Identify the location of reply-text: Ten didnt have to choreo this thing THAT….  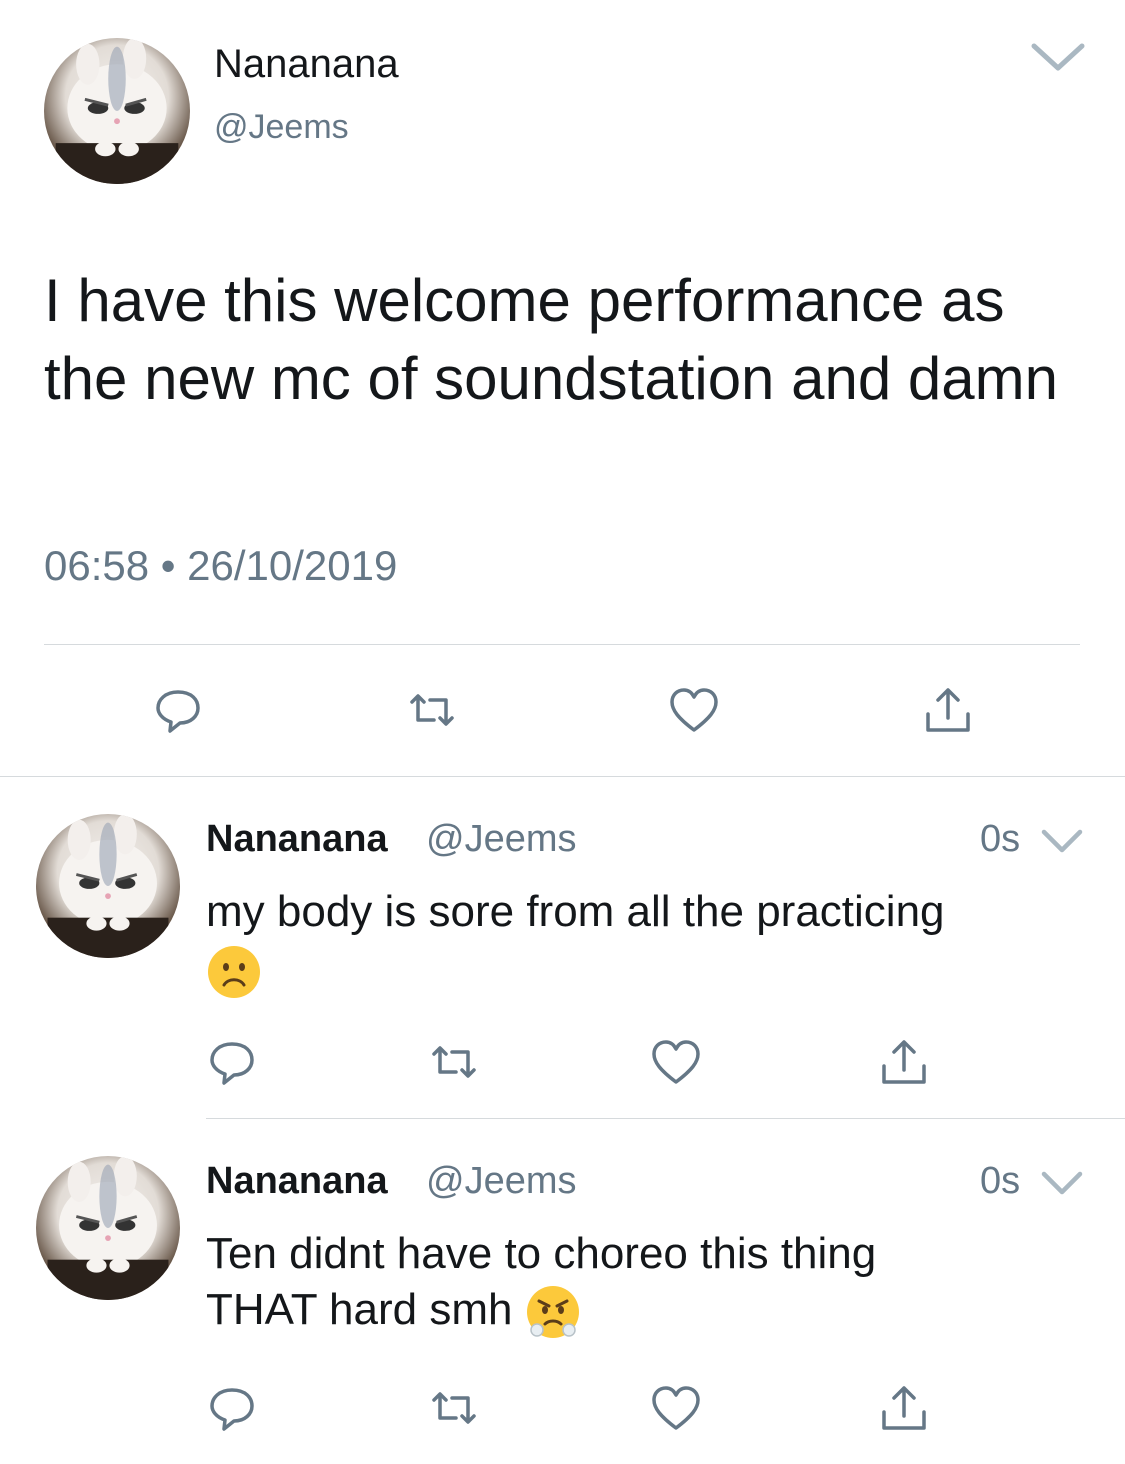
(596, 1283).